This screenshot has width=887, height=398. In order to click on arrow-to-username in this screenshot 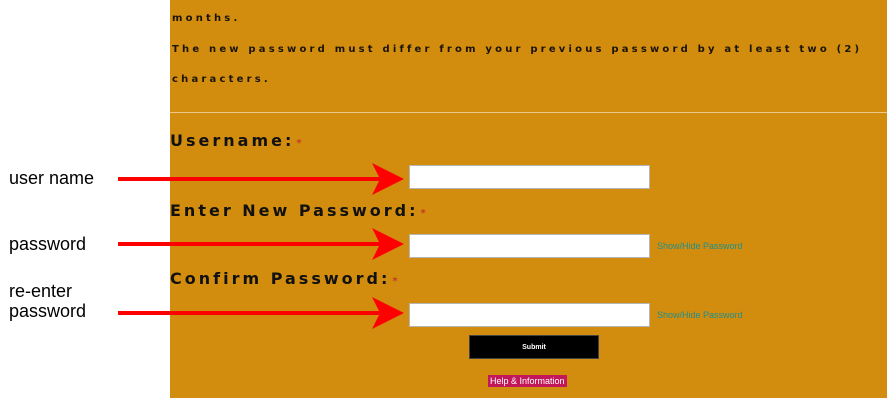, I will do `click(261, 179)`.